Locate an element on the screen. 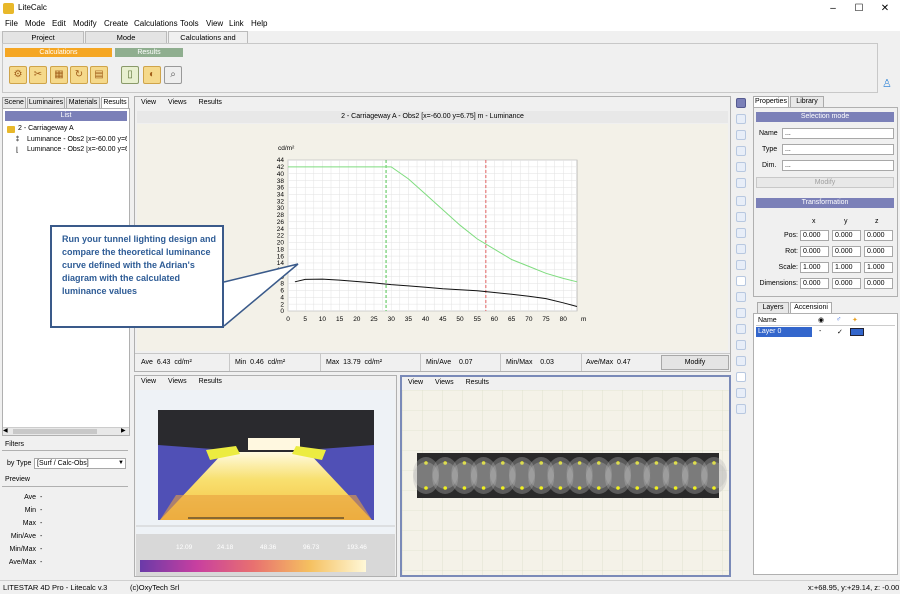 The image size is (900, 594). zoom-tool-icon is located at coordinates (741, 313).